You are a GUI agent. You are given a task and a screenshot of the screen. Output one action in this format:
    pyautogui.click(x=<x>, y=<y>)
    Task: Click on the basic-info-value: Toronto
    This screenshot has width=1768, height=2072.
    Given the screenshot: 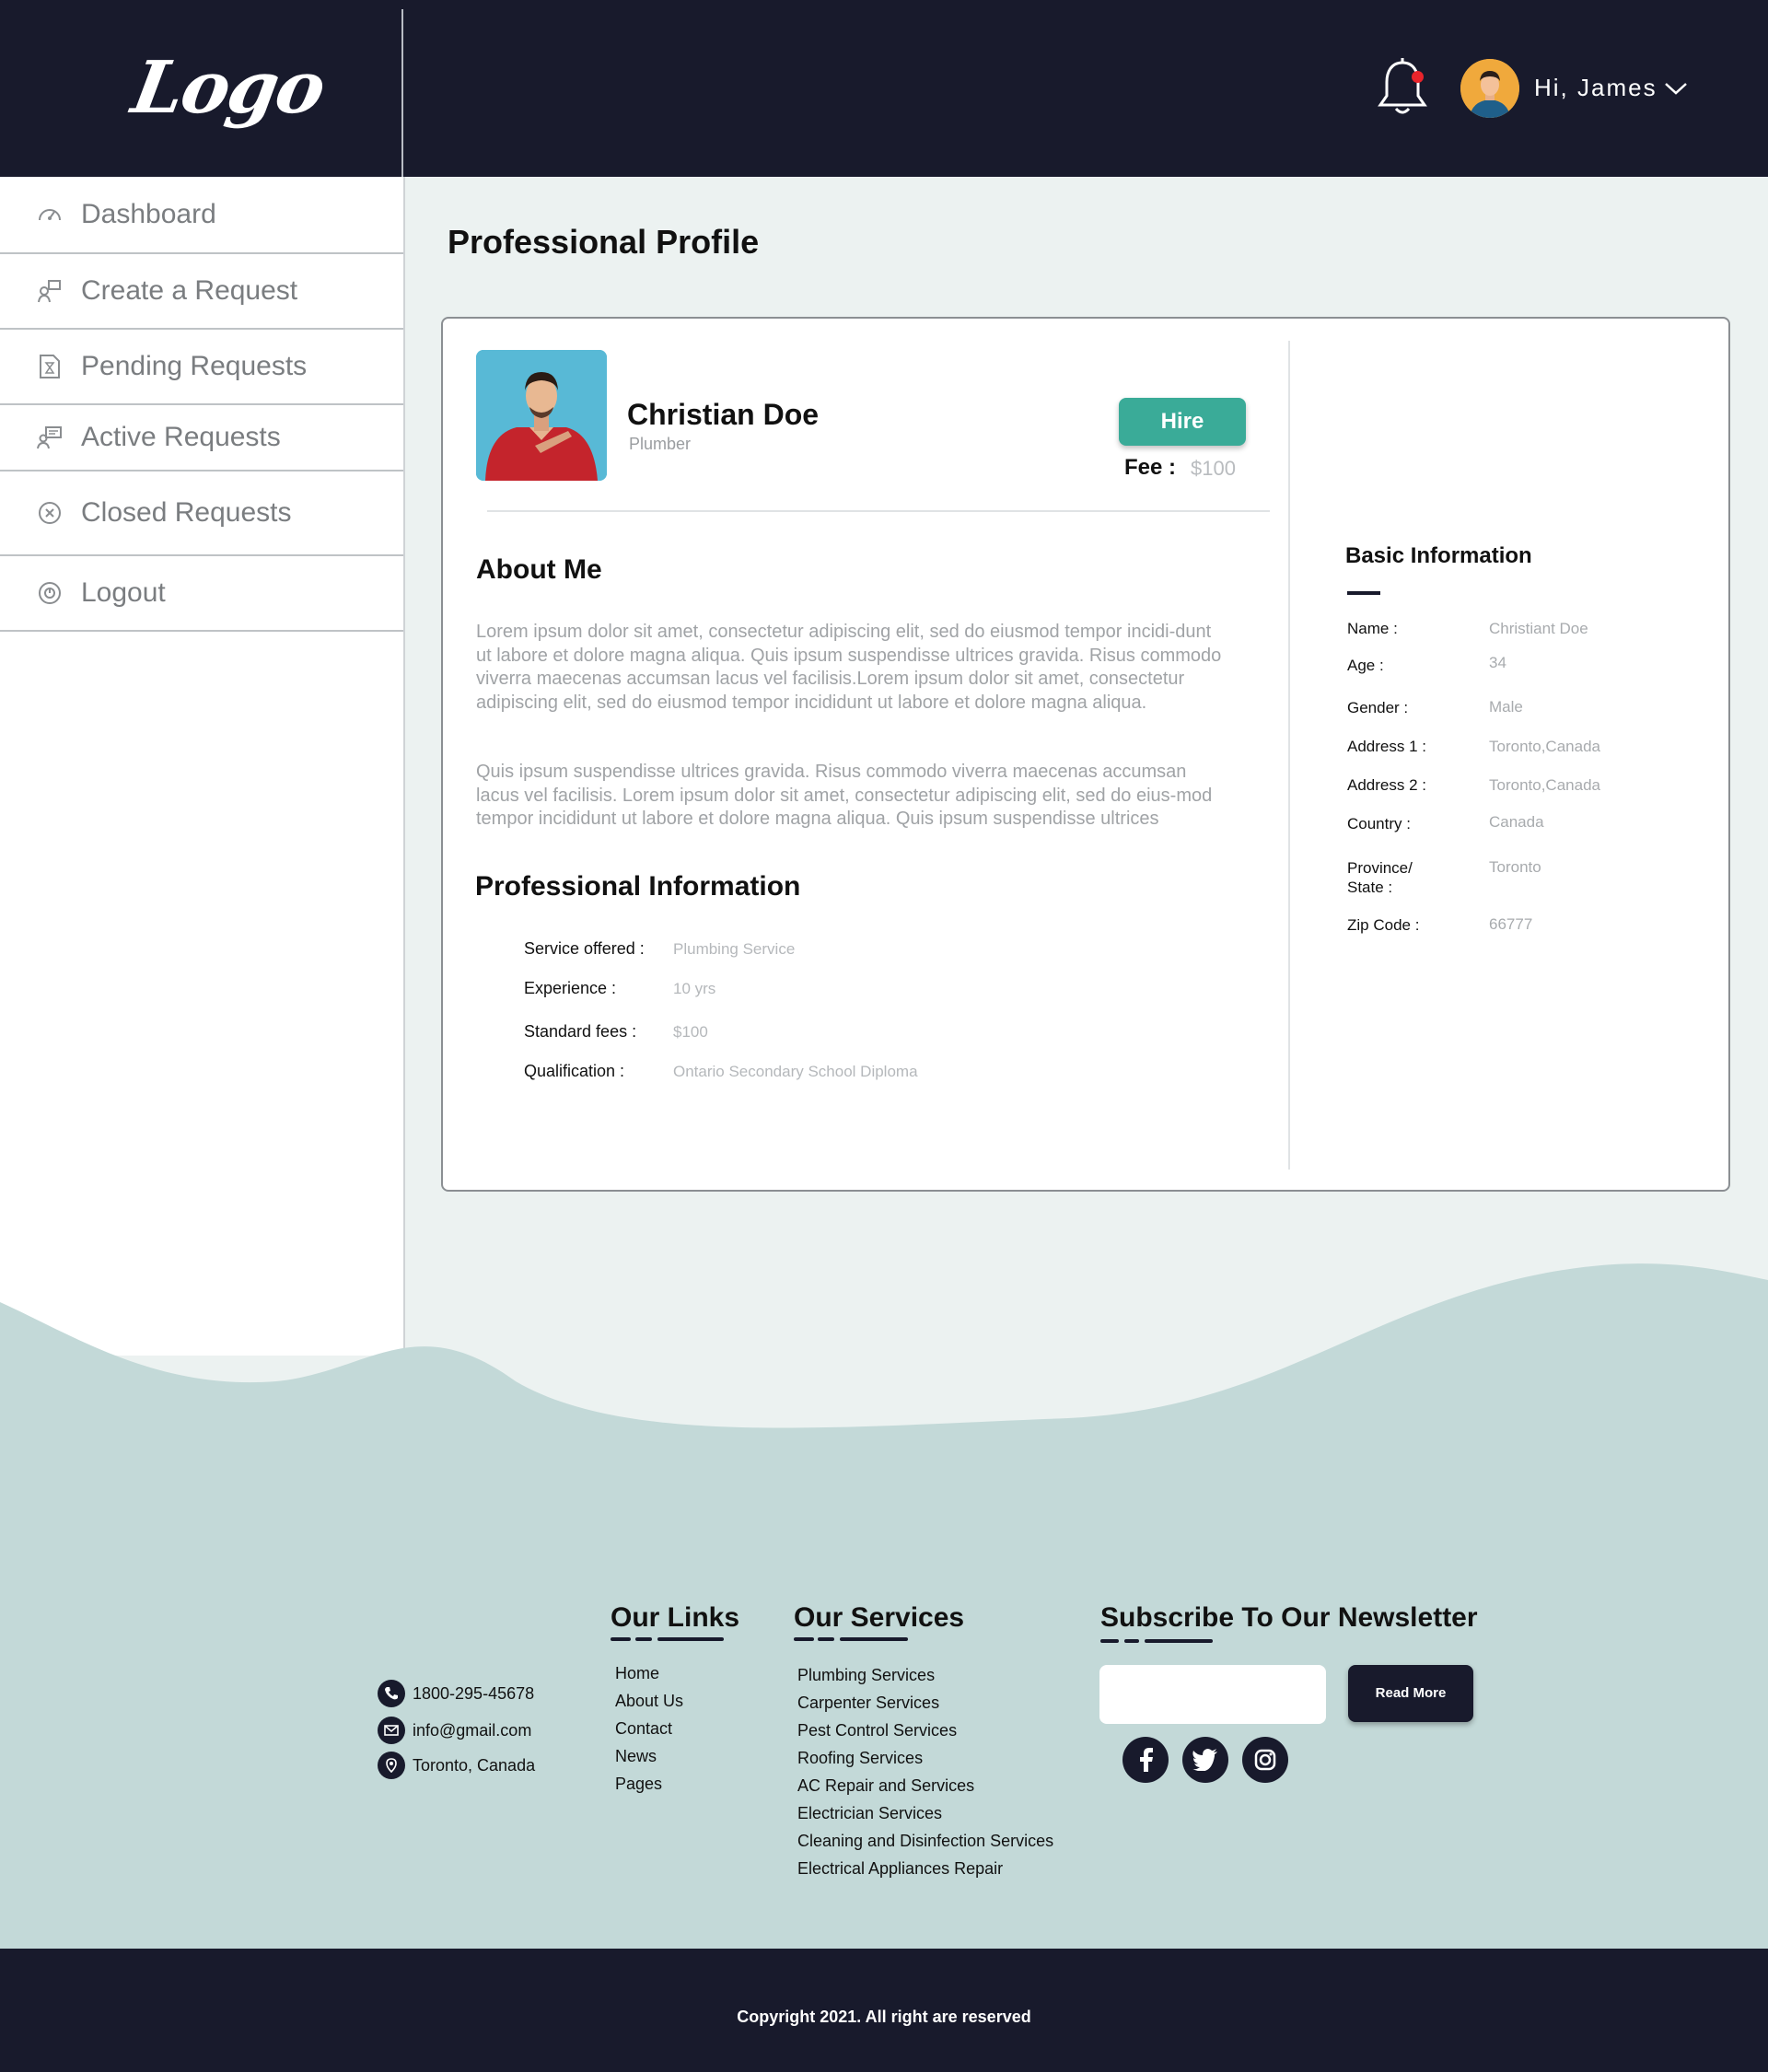 What is the action you would take?
    pyautogui.click(x=1515, y=867)
    